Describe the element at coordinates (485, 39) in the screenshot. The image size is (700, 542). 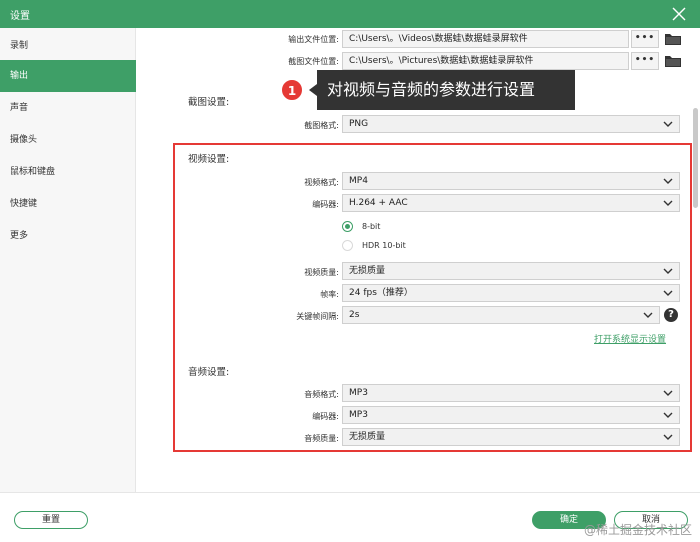
I see `output-path-field: C:\Users\。\Videos\数据蛙\数据蛙录屏软件` at that location.